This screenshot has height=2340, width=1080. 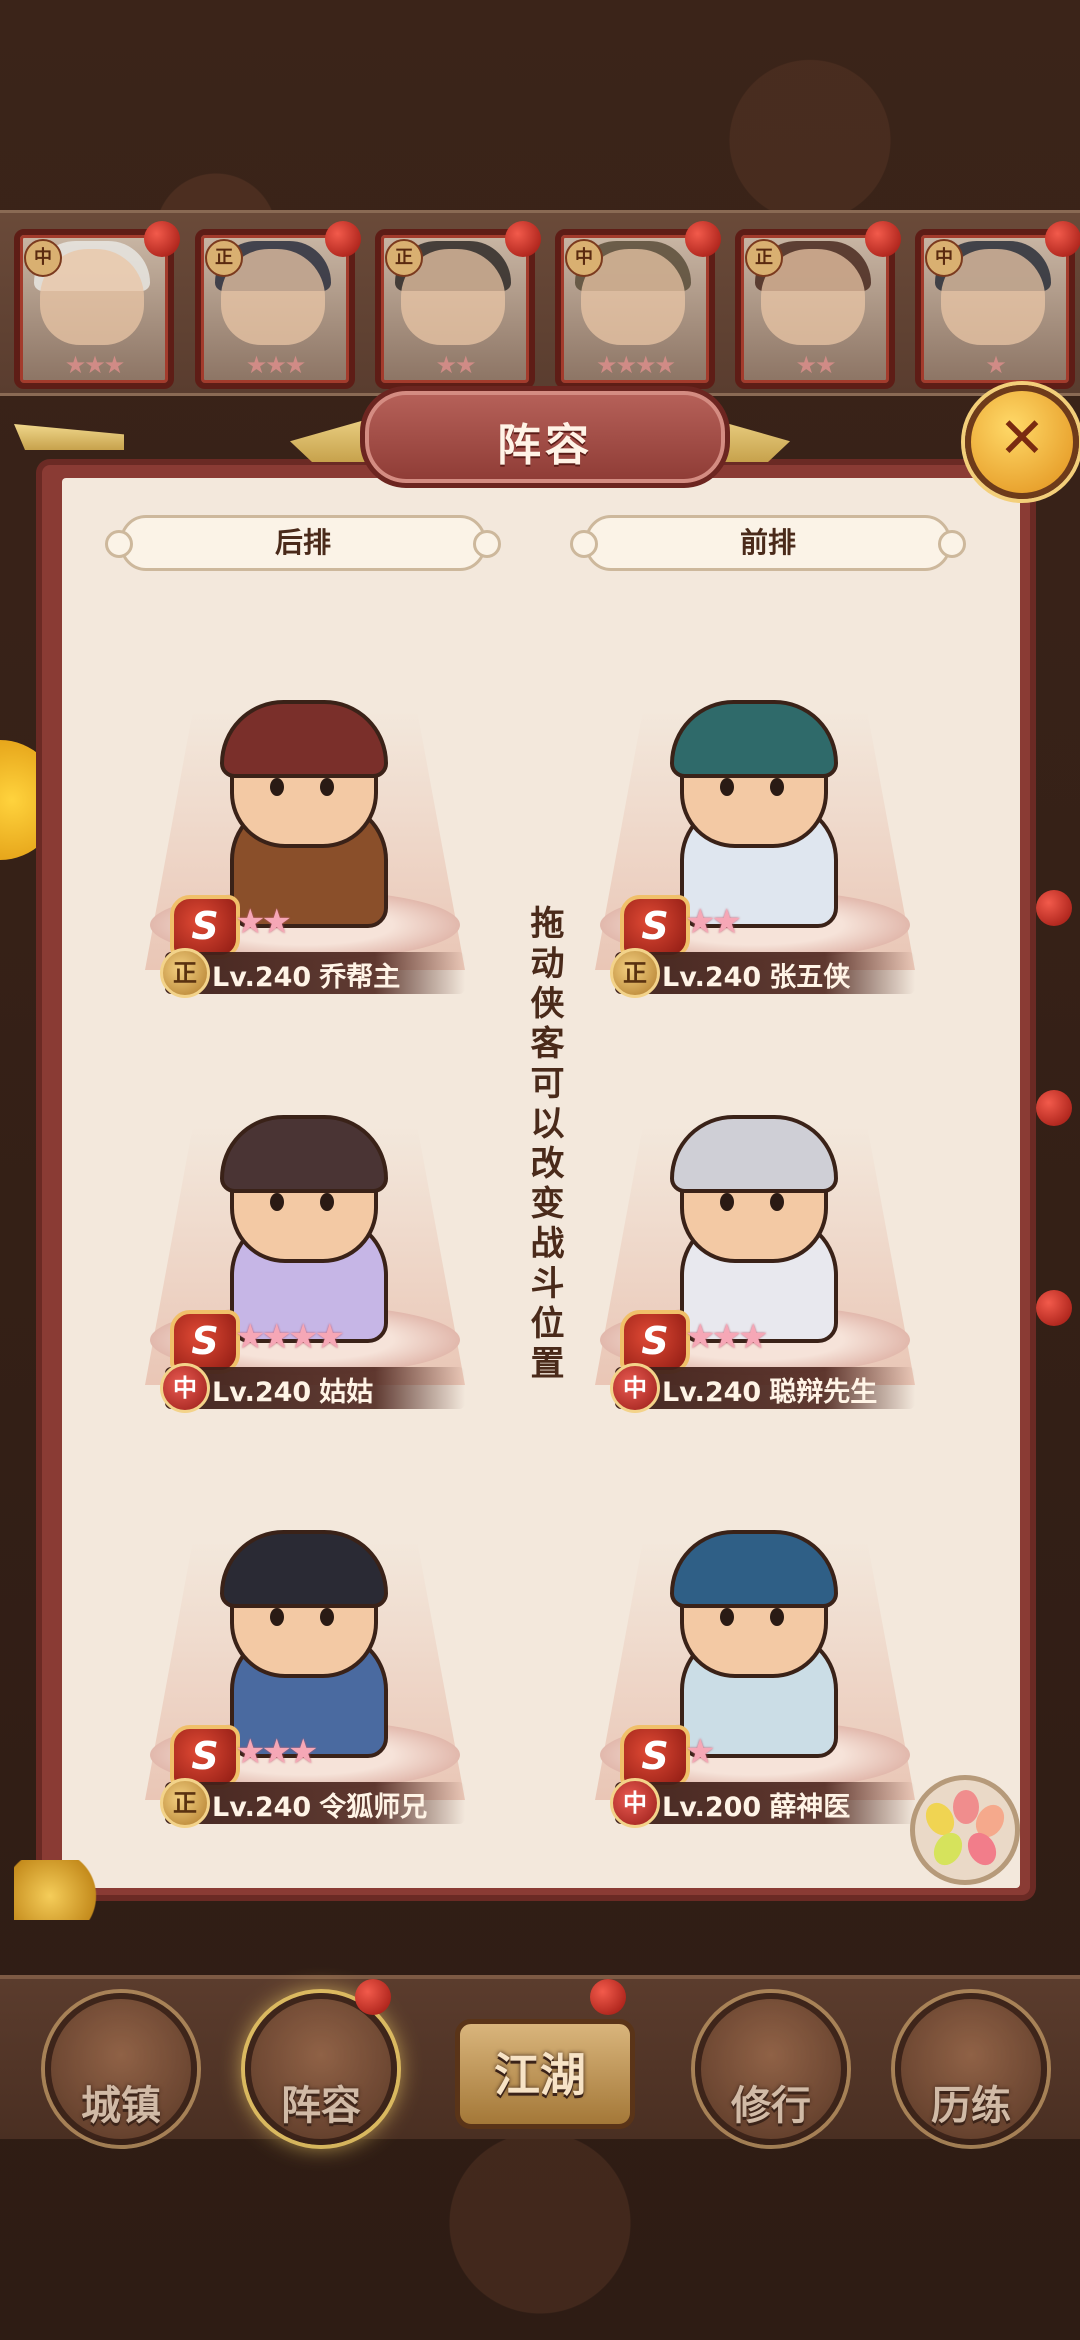 What do you see at coordinates (305, 1680) in the screenshot?
I see `hero-slot-back-3: S ★★★ 正 Lv.240 令狐师兄` at bounding box center [305, 1680].